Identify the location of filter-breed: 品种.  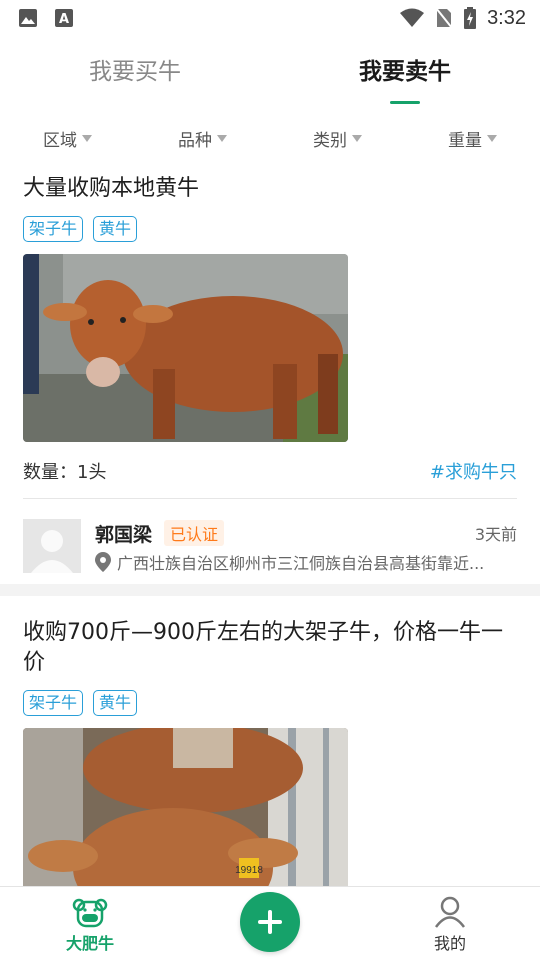
(202, 138).